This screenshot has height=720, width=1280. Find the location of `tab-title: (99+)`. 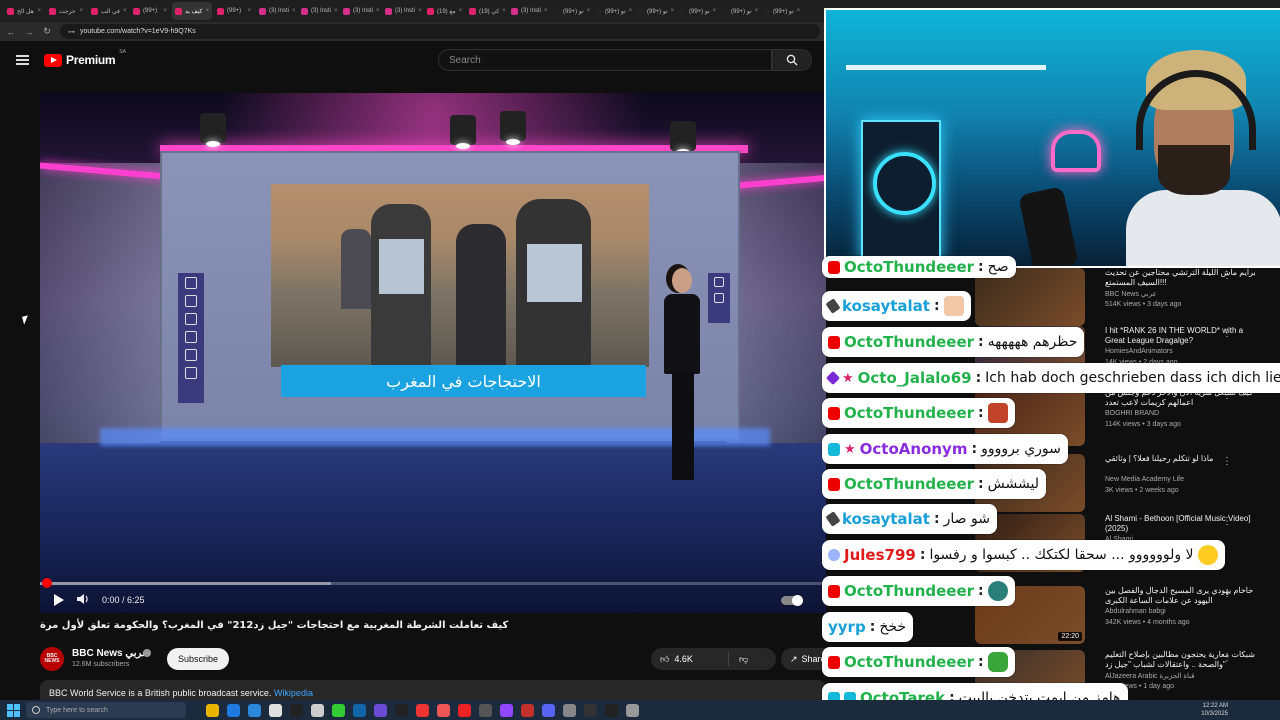

tab-title: (99+) is located at coordinates (150, 11).